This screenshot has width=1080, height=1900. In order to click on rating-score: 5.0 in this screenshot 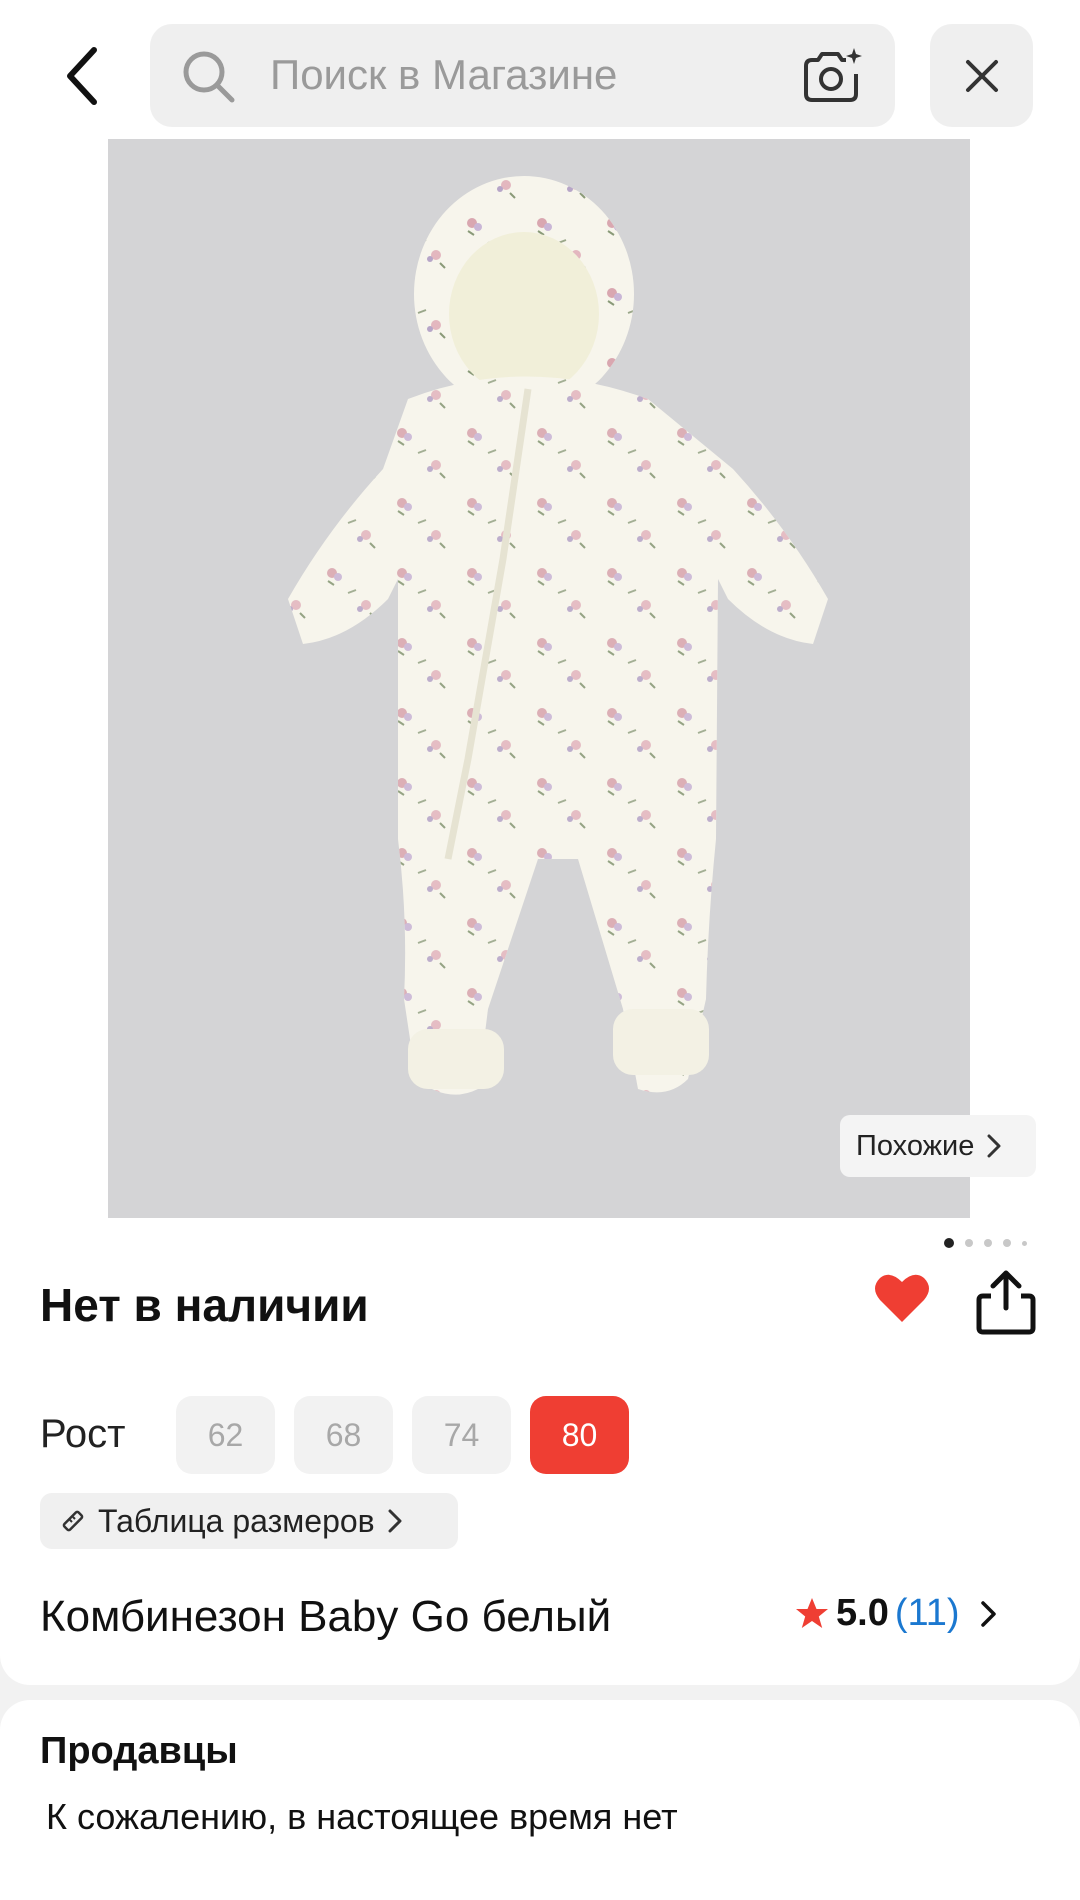, I will do `click(862, 1613)`.